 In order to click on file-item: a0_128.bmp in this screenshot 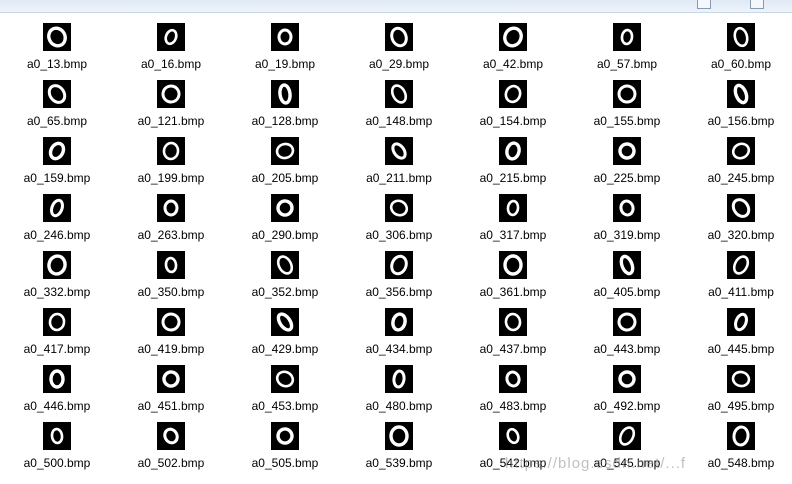, I will do `click(285, 99)`.